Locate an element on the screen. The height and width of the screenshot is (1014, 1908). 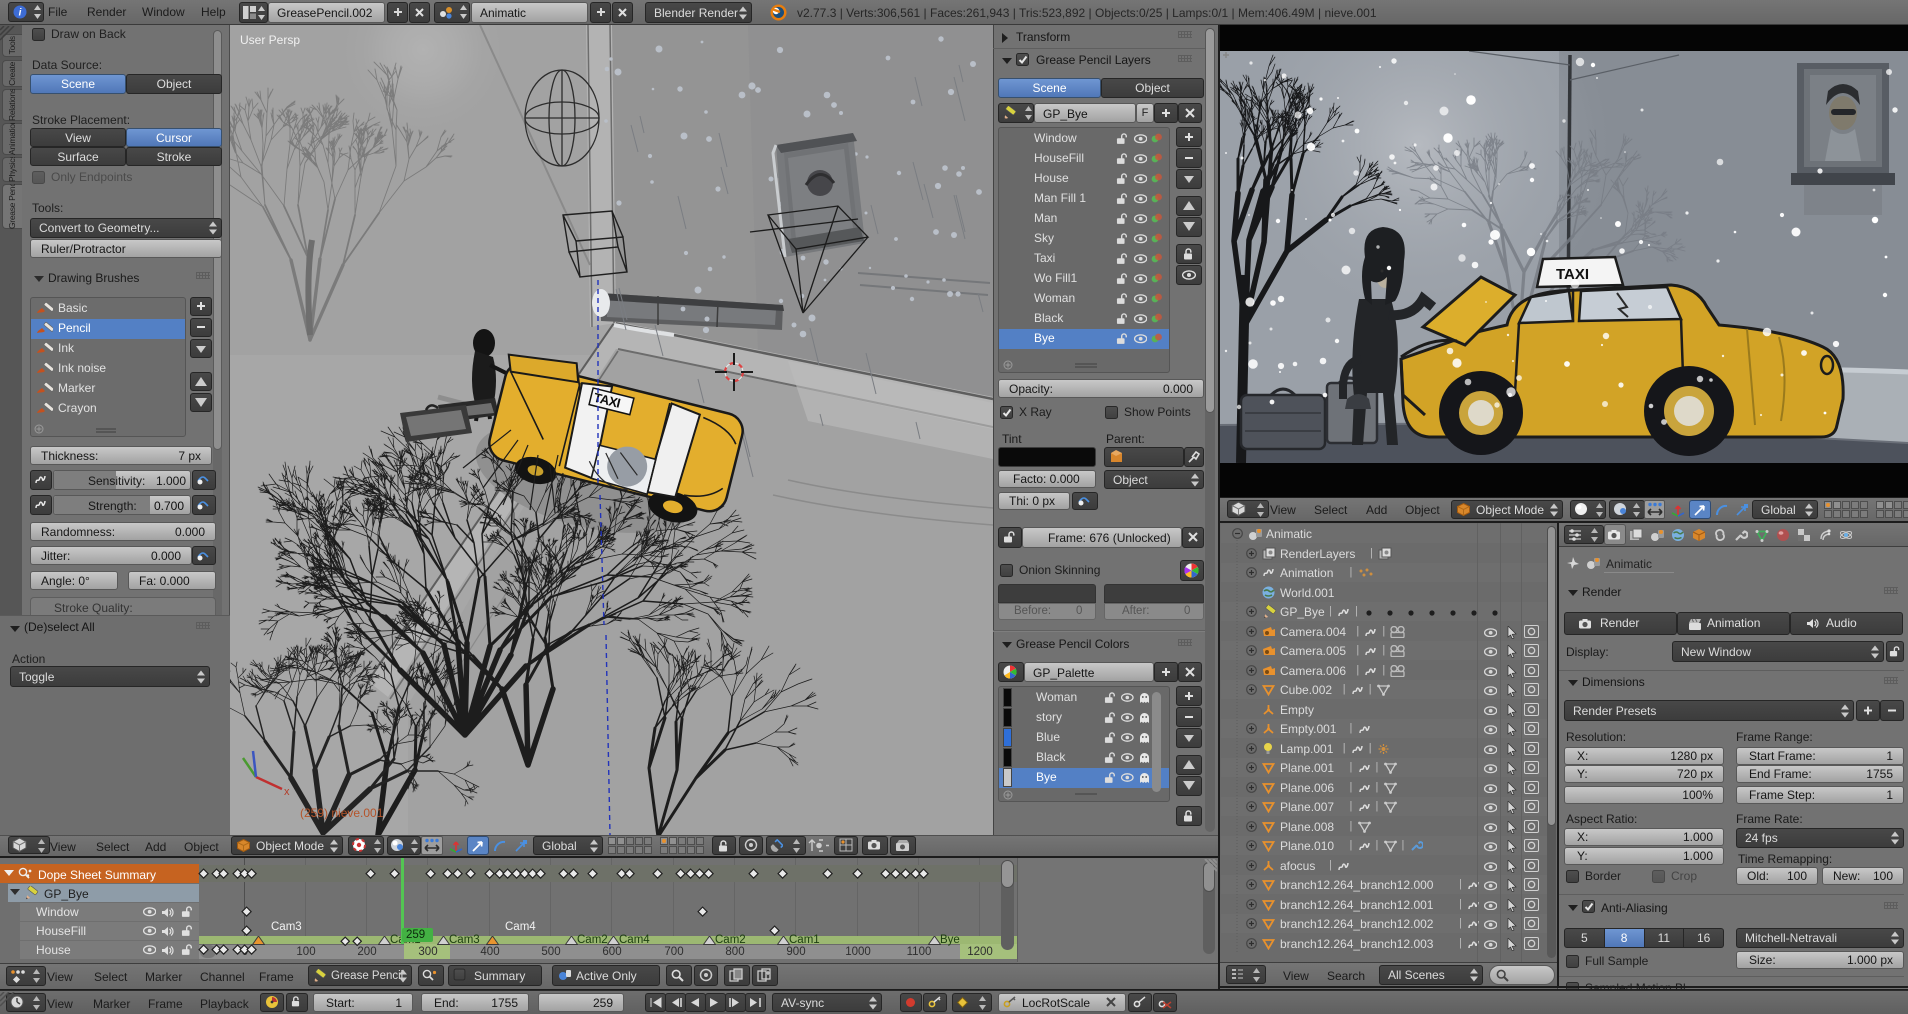
svg-text: User Persp is located at coordinates (270, 40).